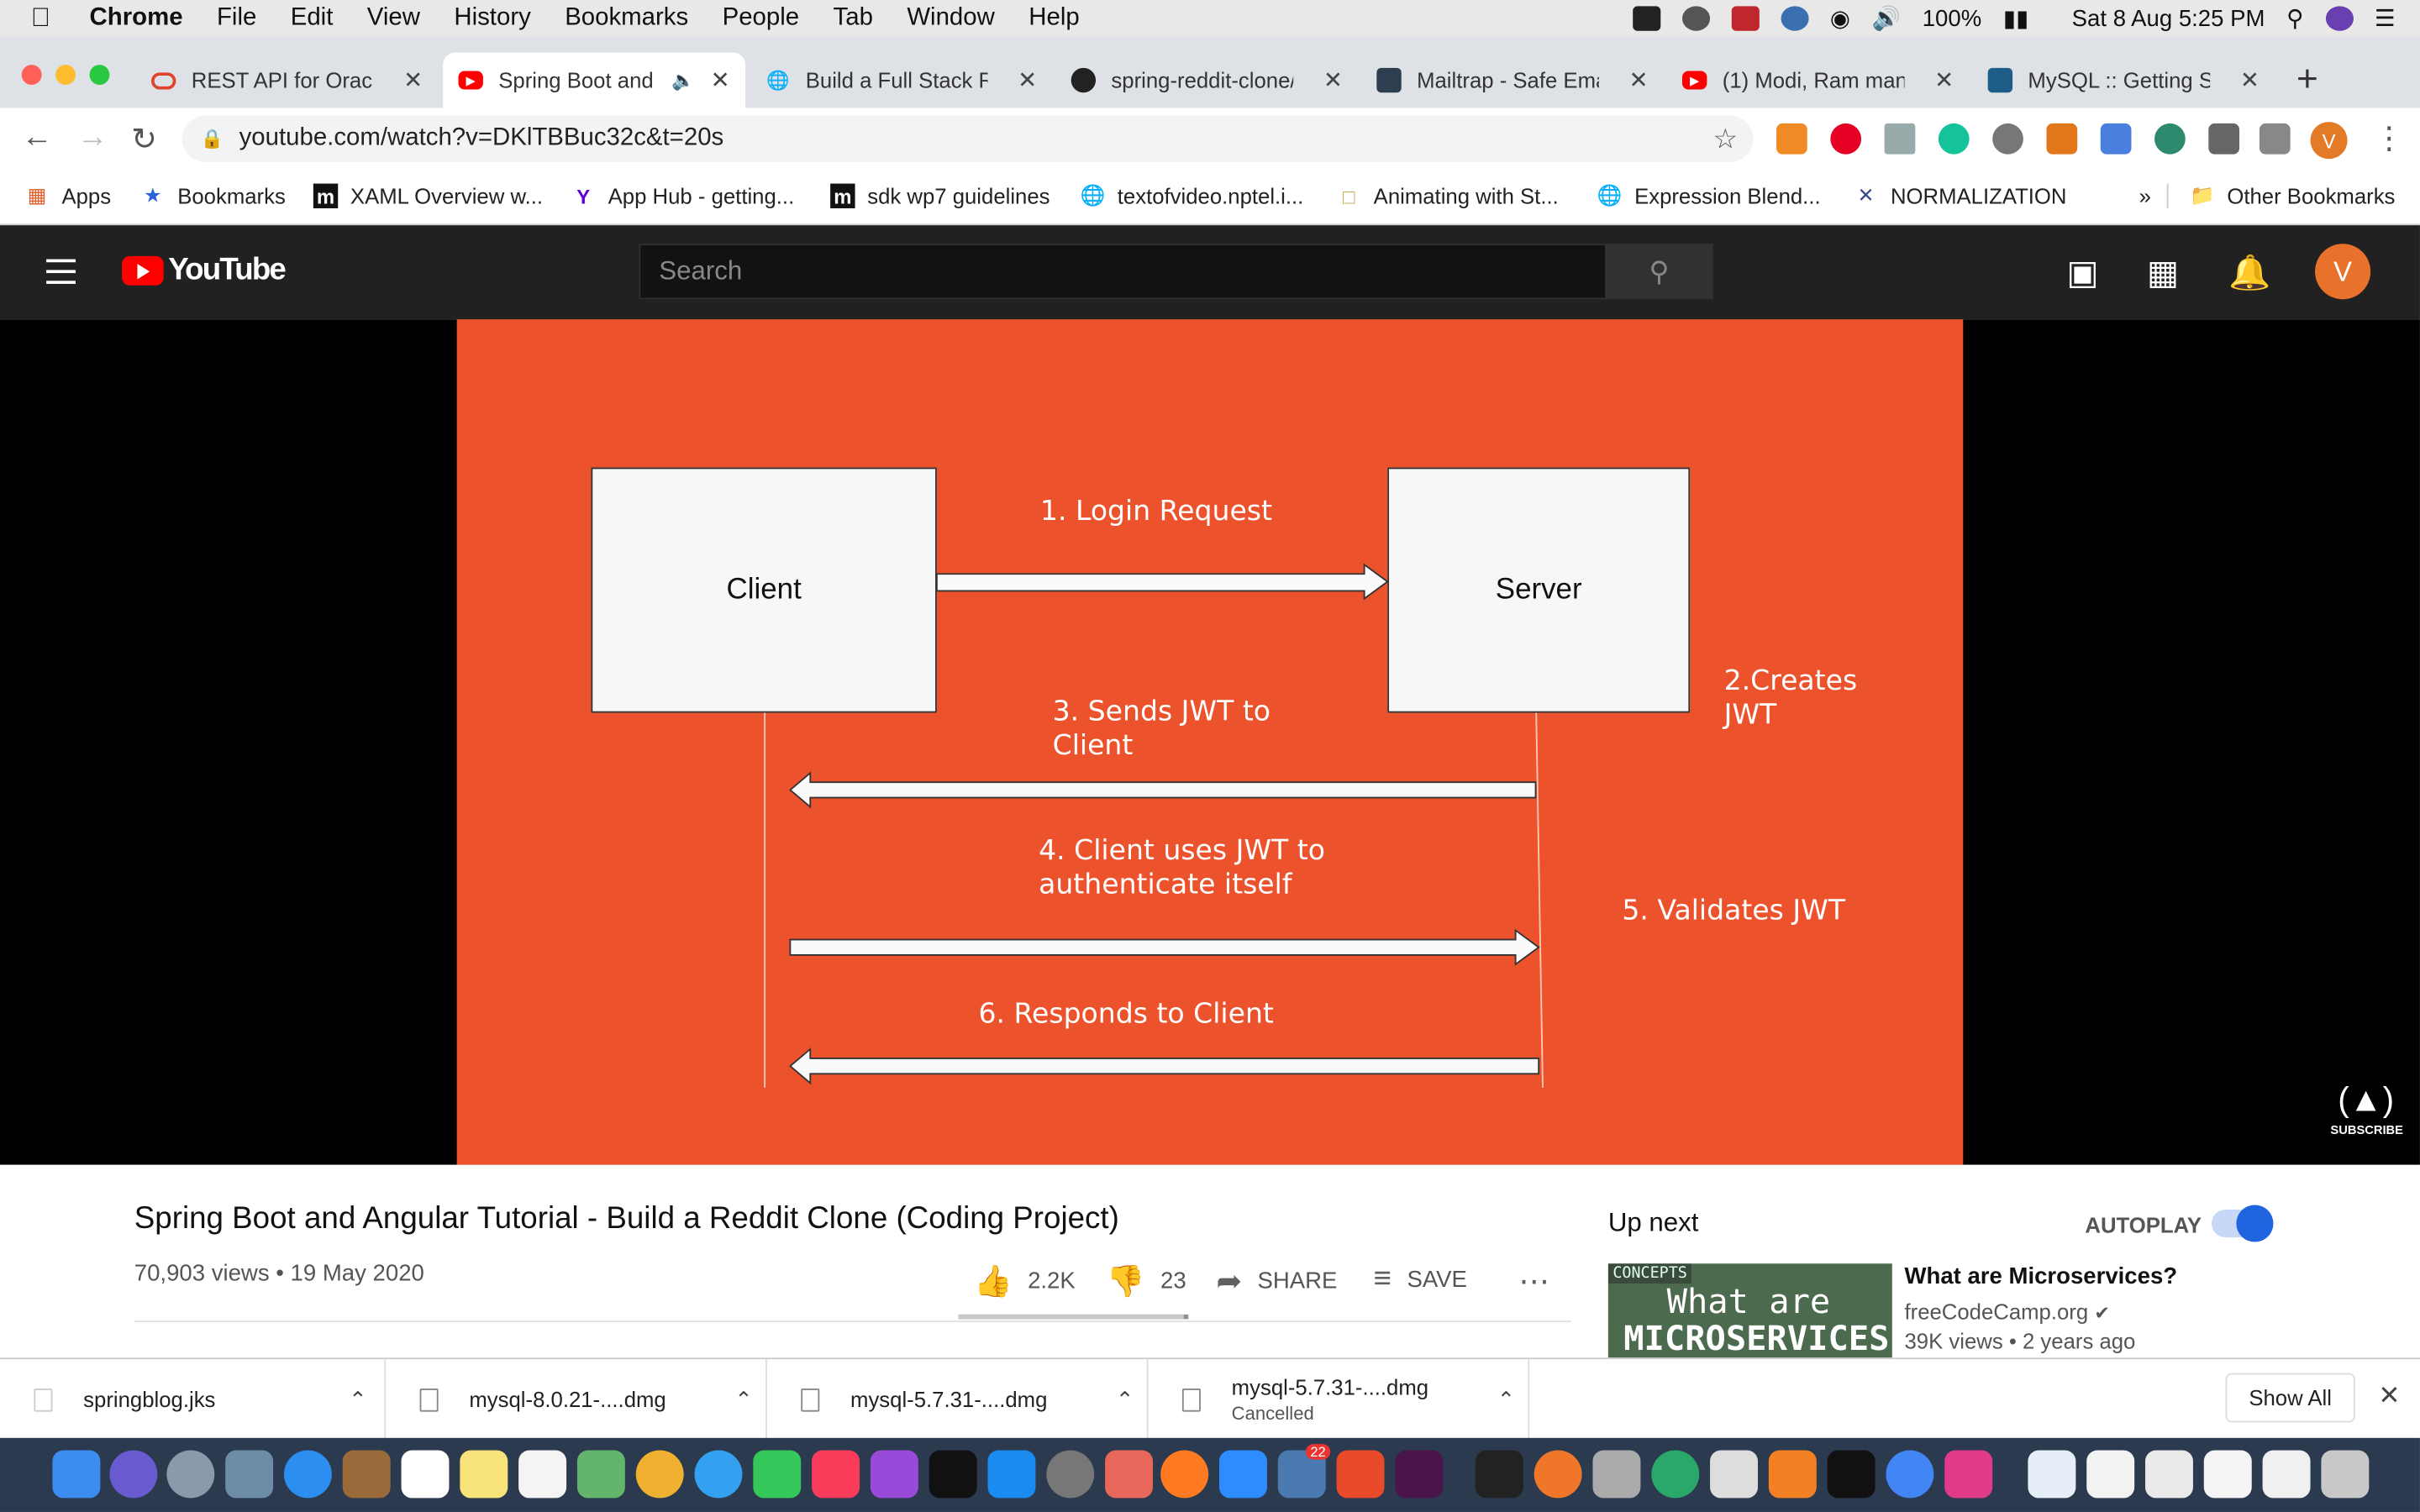 This screenshot has width=2420, height=1512. What do you see at coordinates (2227, 1474) in the screenshot?
I see `folder-stack-icon` at bounding box center [2227, 1474].